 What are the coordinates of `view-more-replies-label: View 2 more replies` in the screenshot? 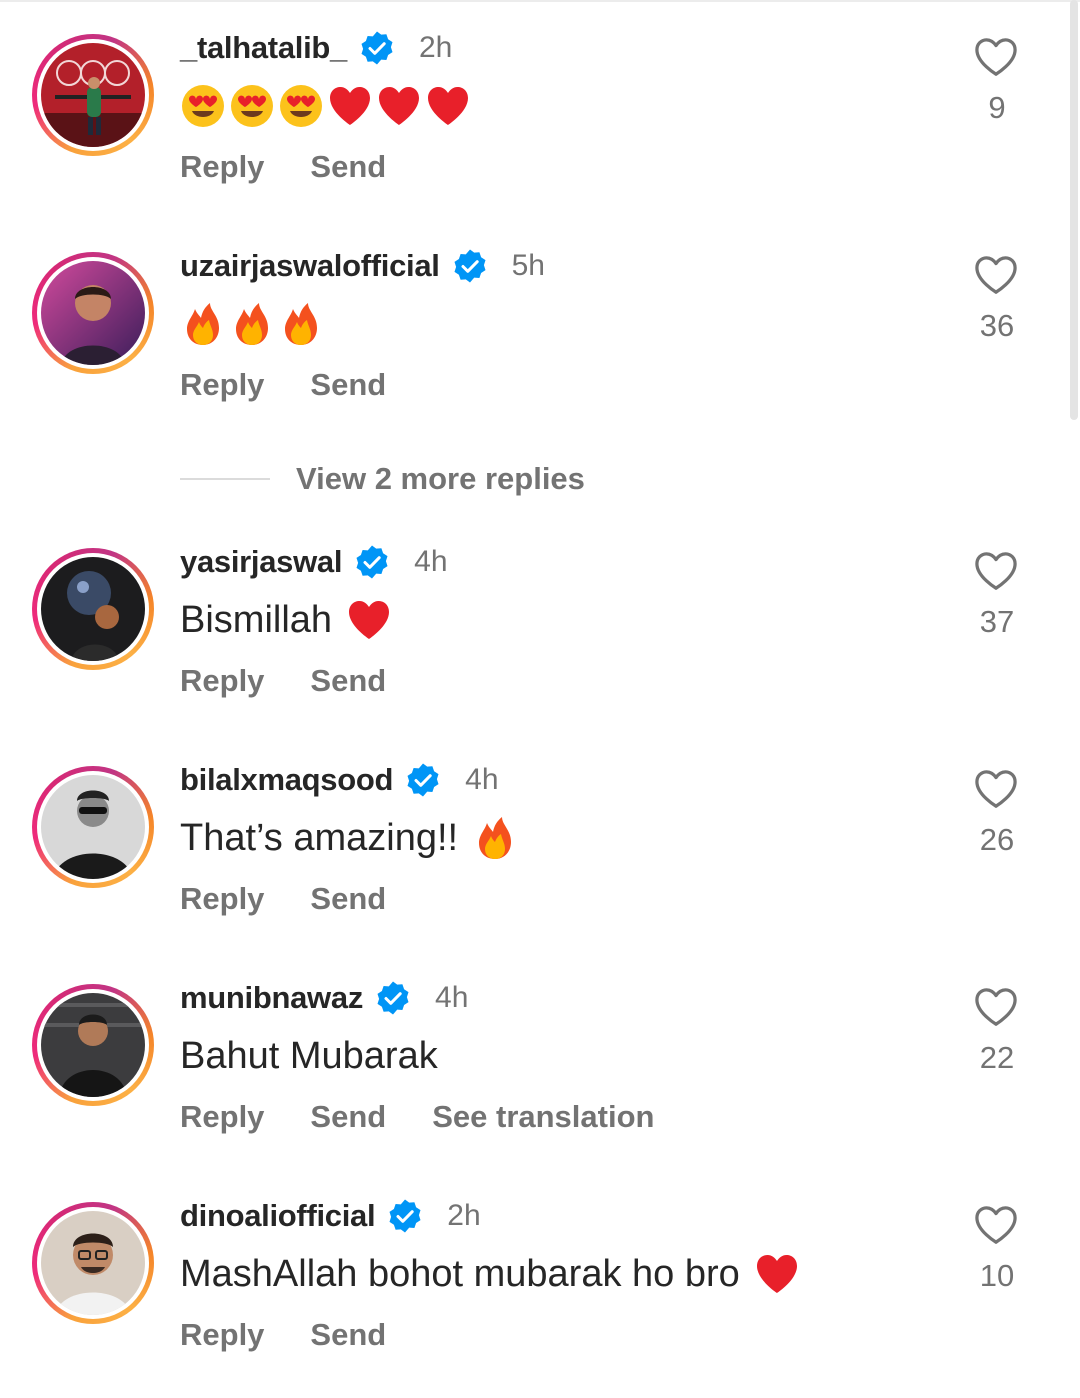 It's located at (440, 478).